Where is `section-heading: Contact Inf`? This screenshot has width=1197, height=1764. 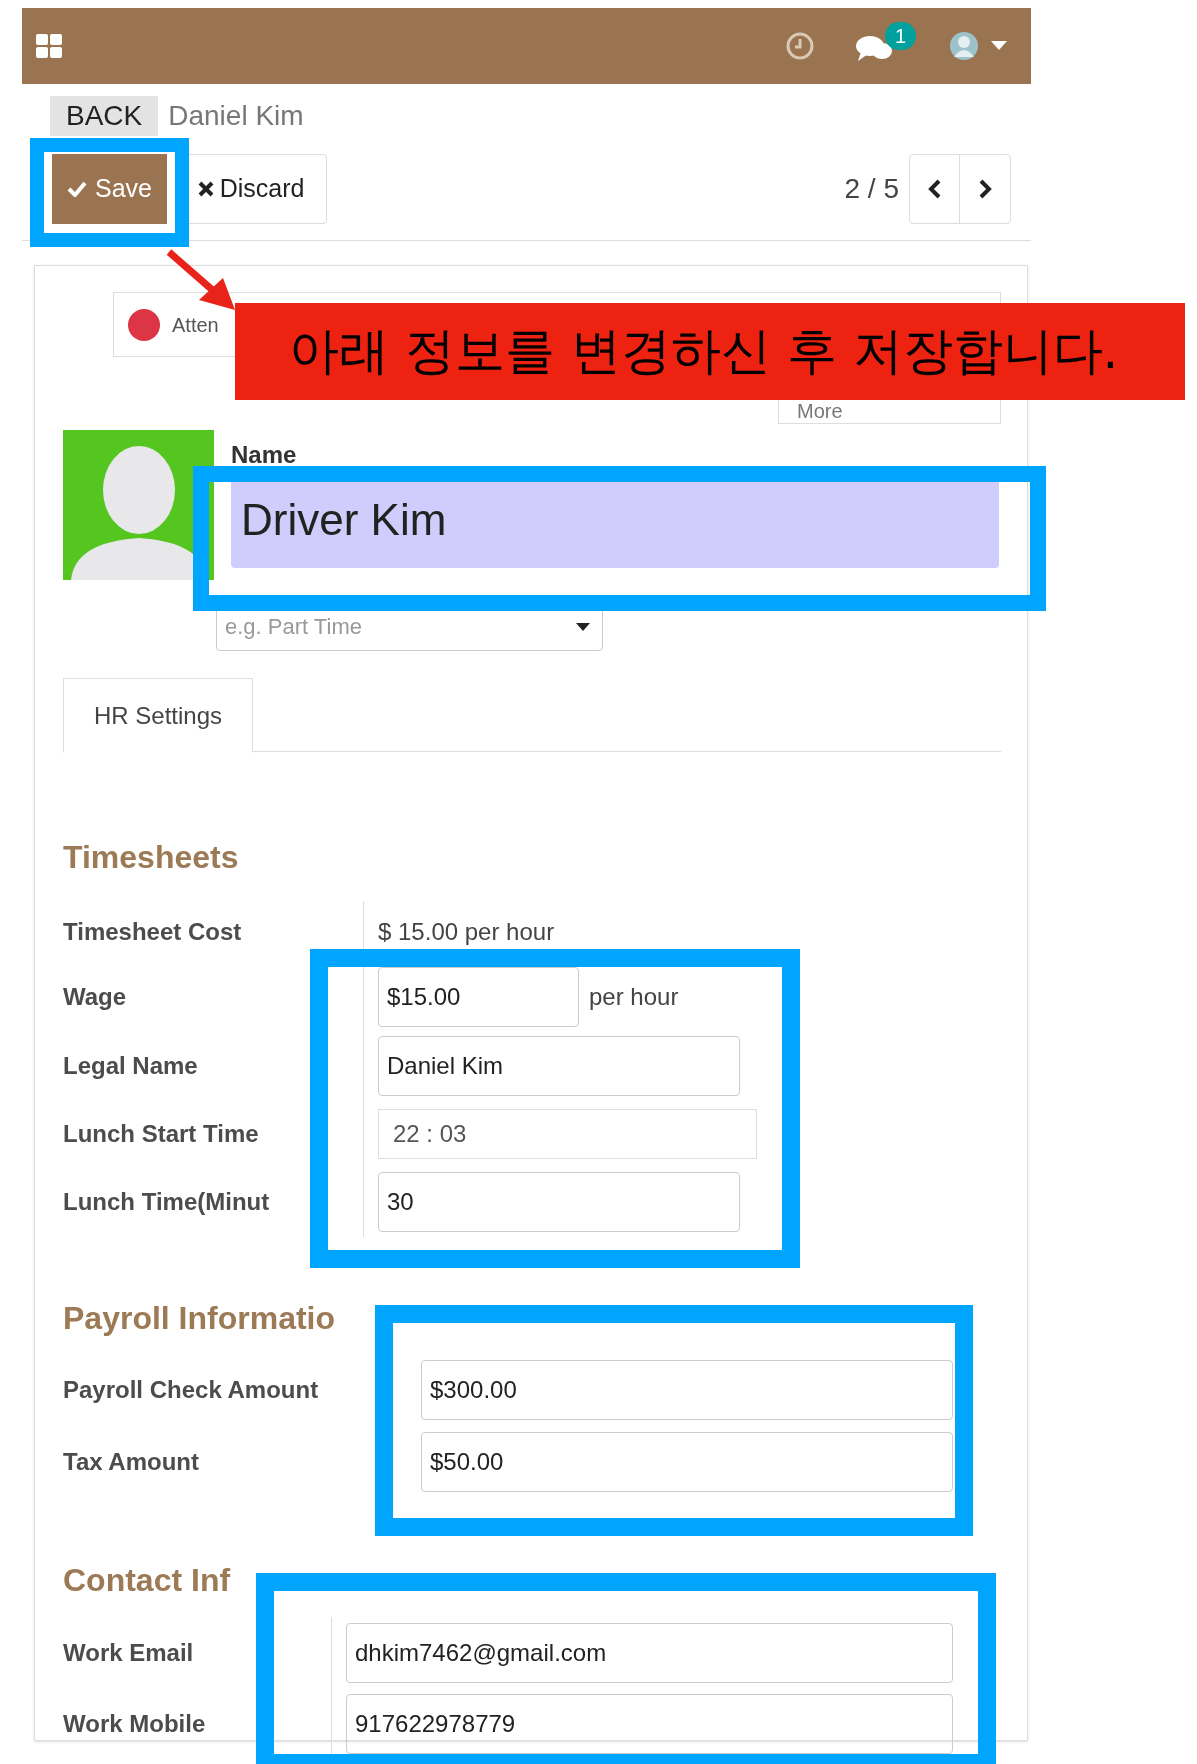
section-heading: Contact Inf is located at coordinates (147, 1580).